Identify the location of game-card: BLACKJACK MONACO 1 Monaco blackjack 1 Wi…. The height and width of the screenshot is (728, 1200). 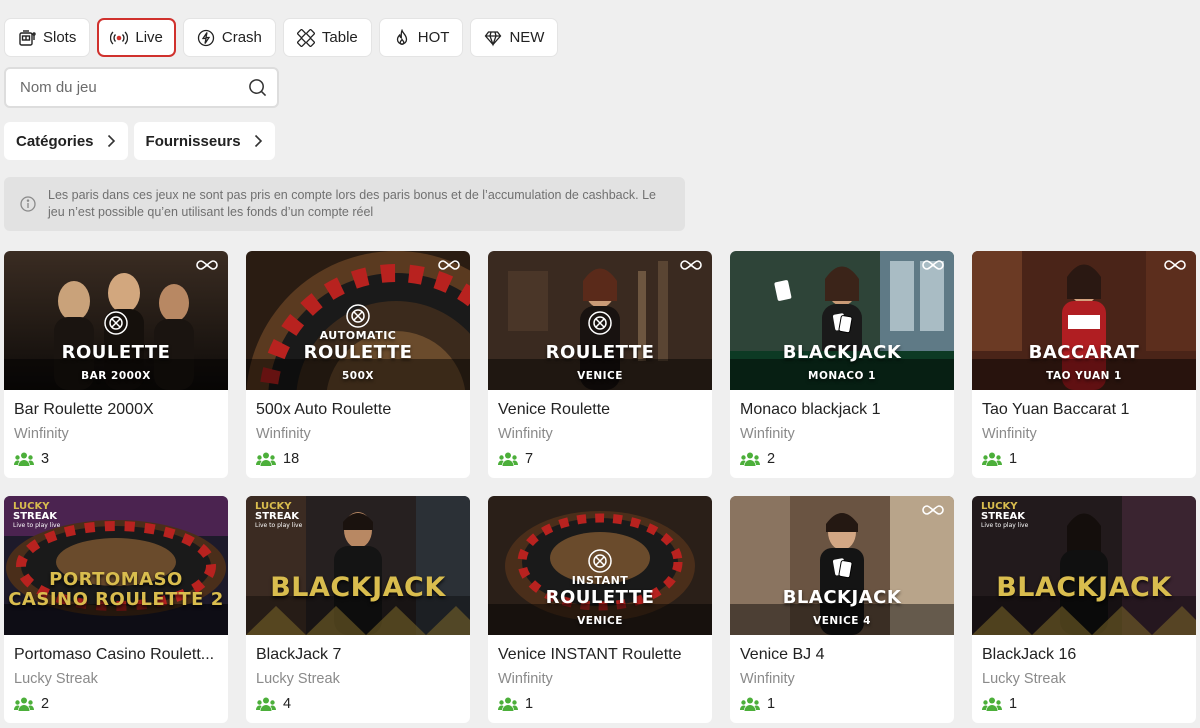
(842, 364).